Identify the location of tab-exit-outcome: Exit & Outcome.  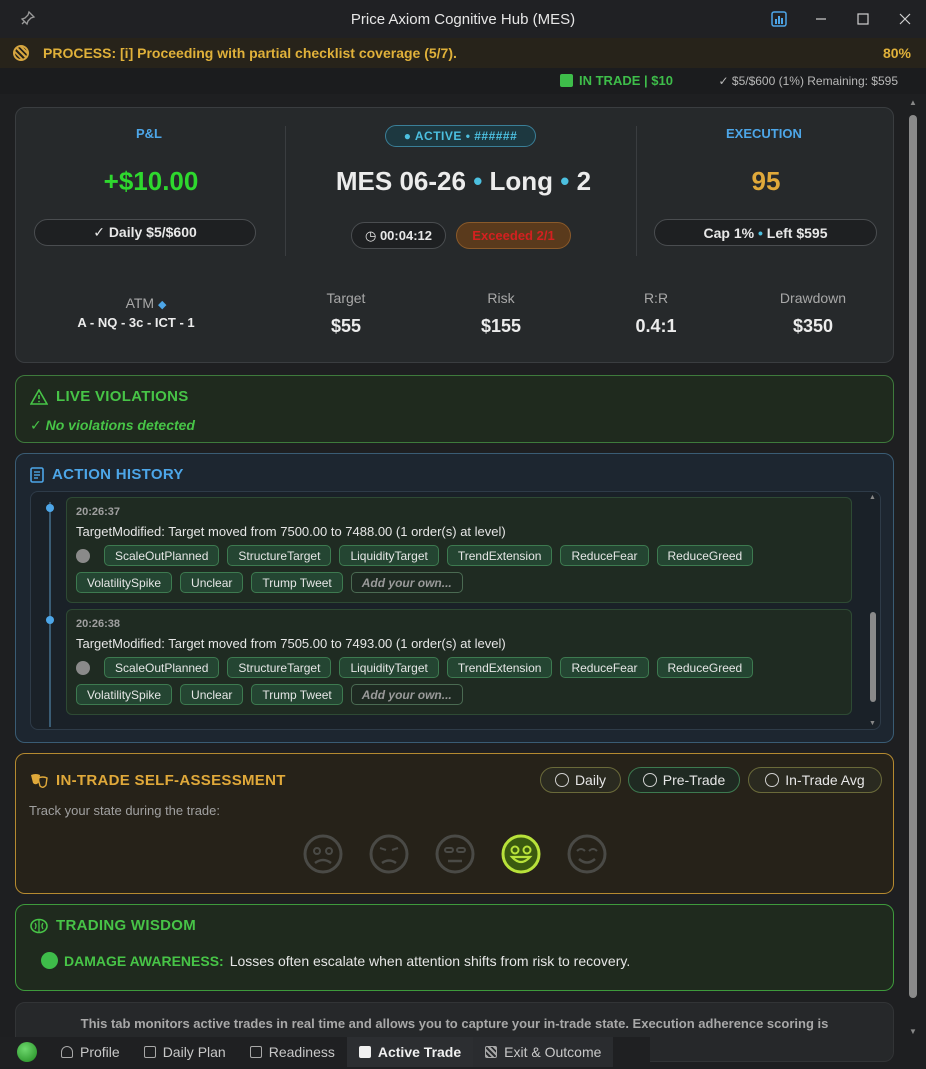
(543, 1052).